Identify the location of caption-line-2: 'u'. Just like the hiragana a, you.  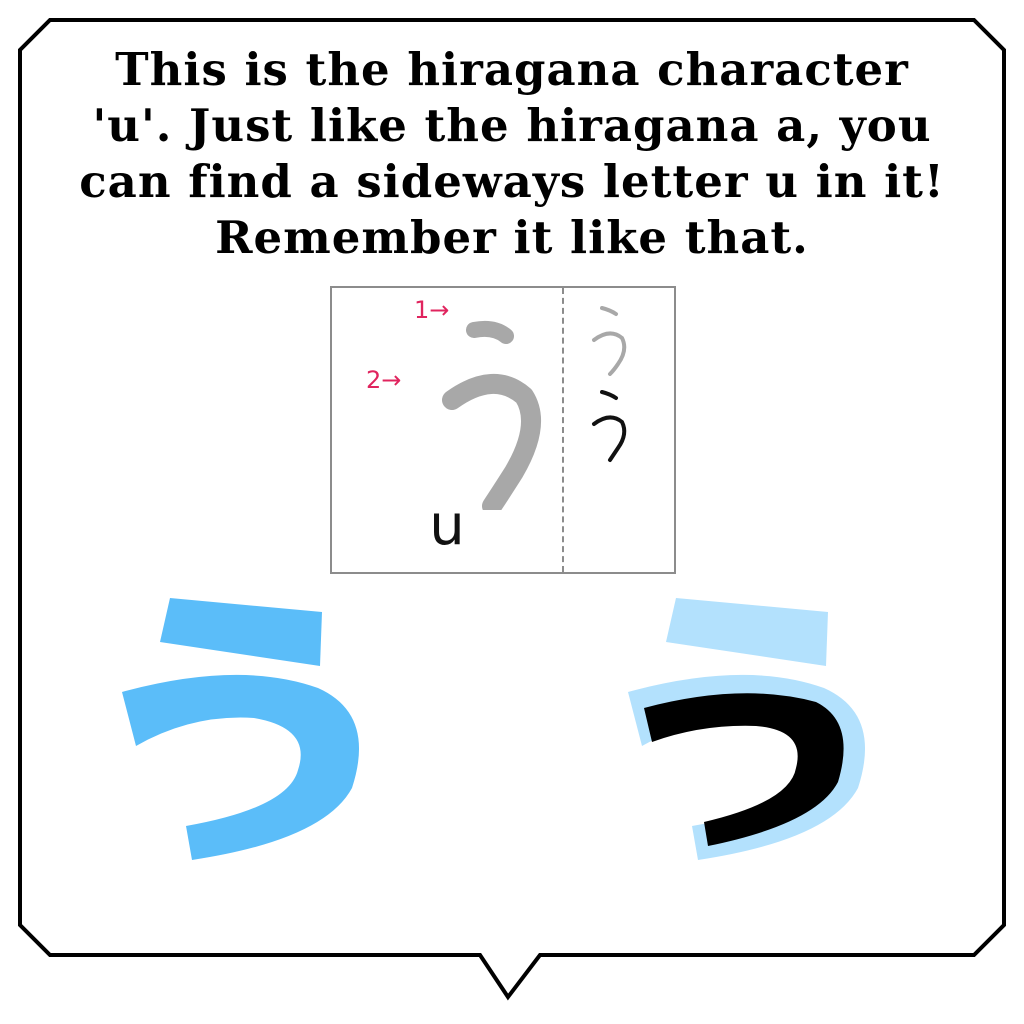
(512, 125).